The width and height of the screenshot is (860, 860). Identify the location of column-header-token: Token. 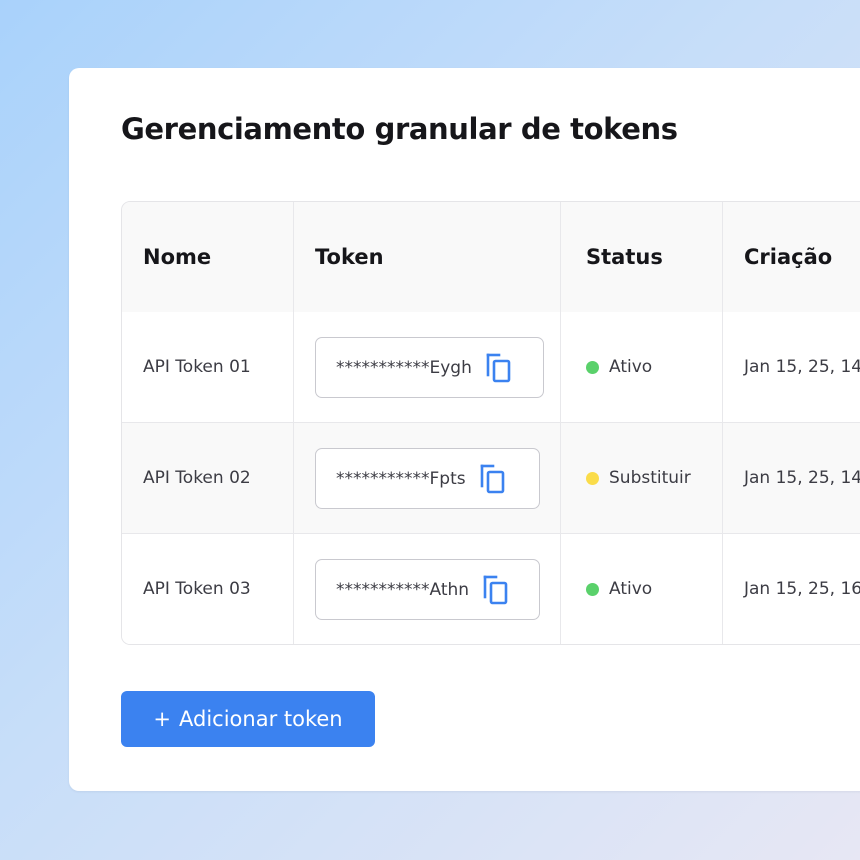
(349, 257).